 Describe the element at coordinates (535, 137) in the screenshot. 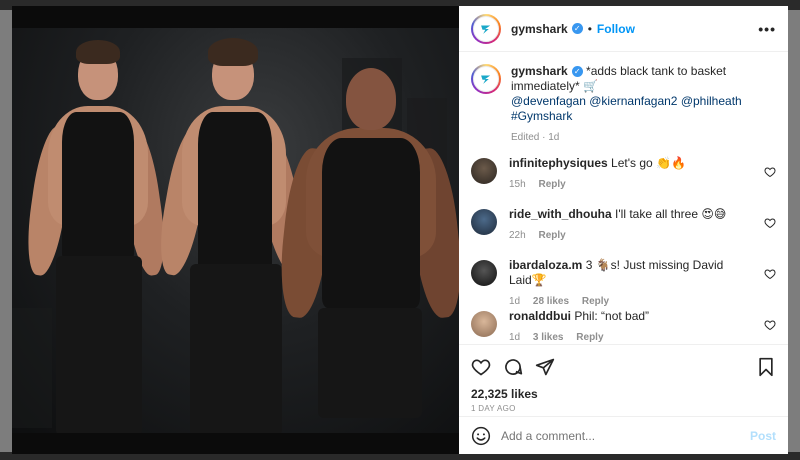

I see `caption-meta: Edited · 1d` at that location.